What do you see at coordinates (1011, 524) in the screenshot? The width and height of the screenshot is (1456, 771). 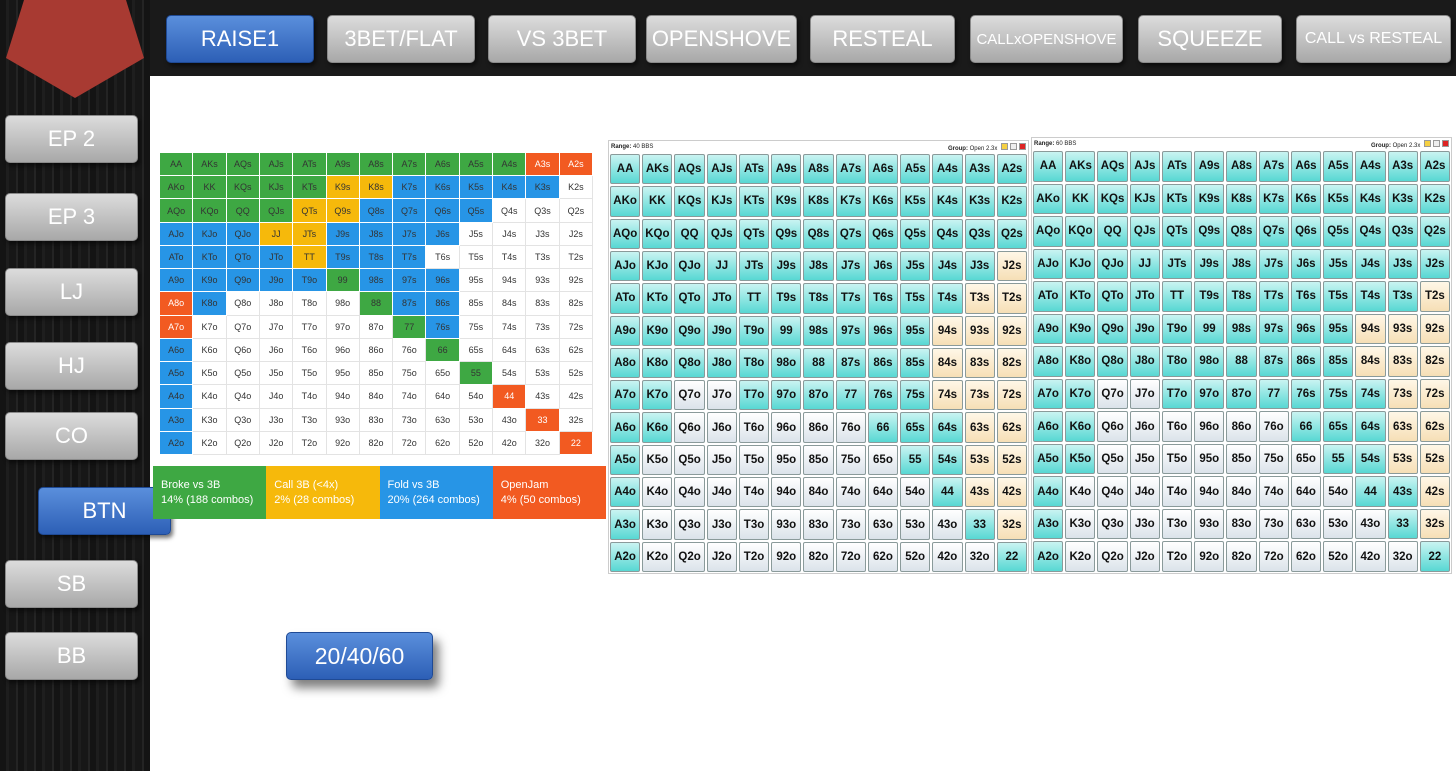 I see `hand-cell: 32s` at bounding box center [1011, 524].